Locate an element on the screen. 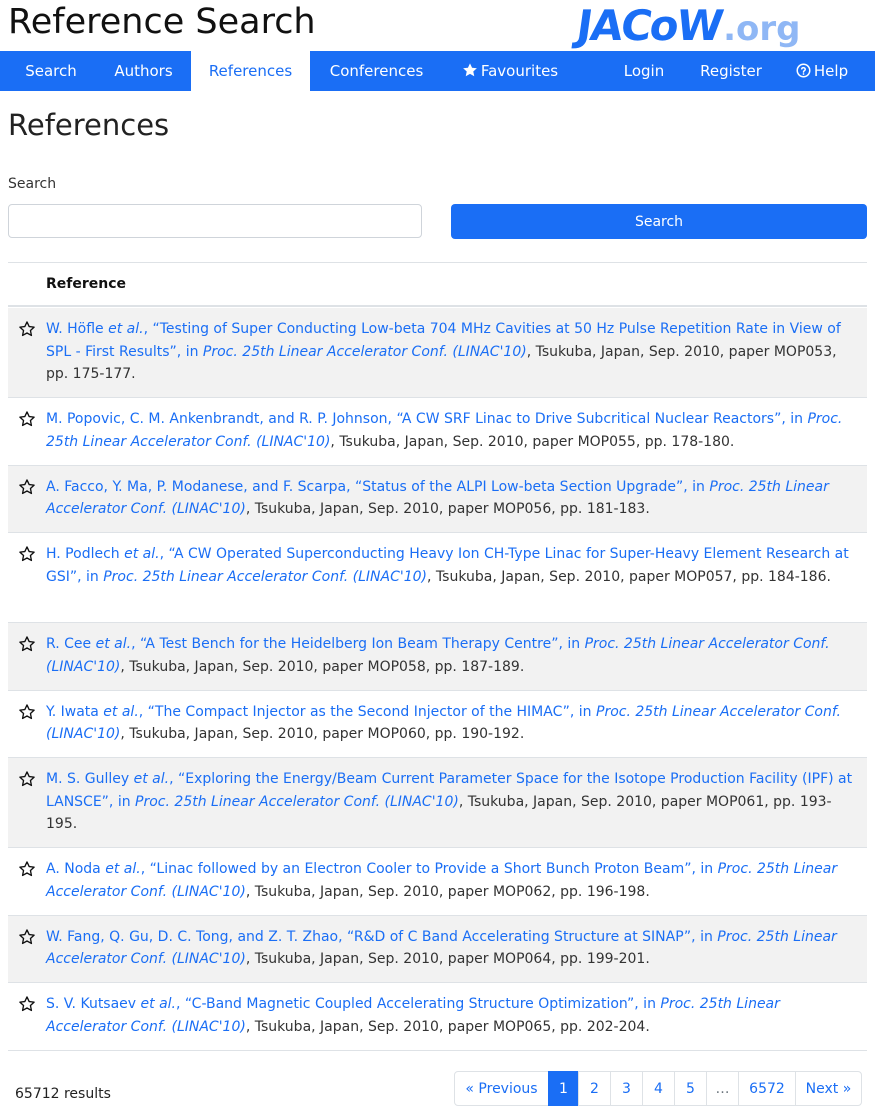 The image size is (875, 1114). nav-login: Login is located at coordinates (644, 71).